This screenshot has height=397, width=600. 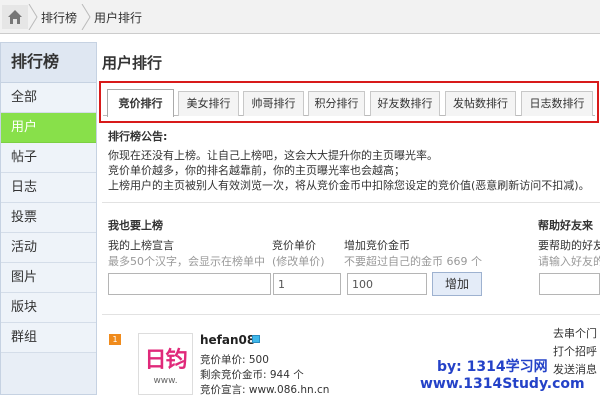 What do you see at coordinates (294, 245) in the screenshot?
I see `price-label: 竞价单价` at bounding box center [294, 245].